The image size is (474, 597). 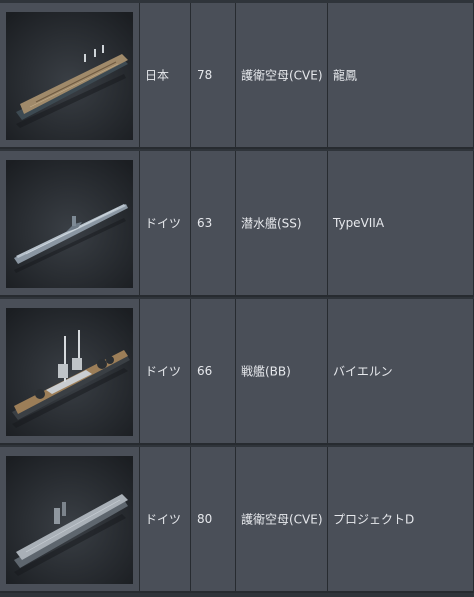 What do you see at coordinates (401, 76) in the screenshot?
I see `name-cell: 龍鳳` at bounding box center [401, 76].